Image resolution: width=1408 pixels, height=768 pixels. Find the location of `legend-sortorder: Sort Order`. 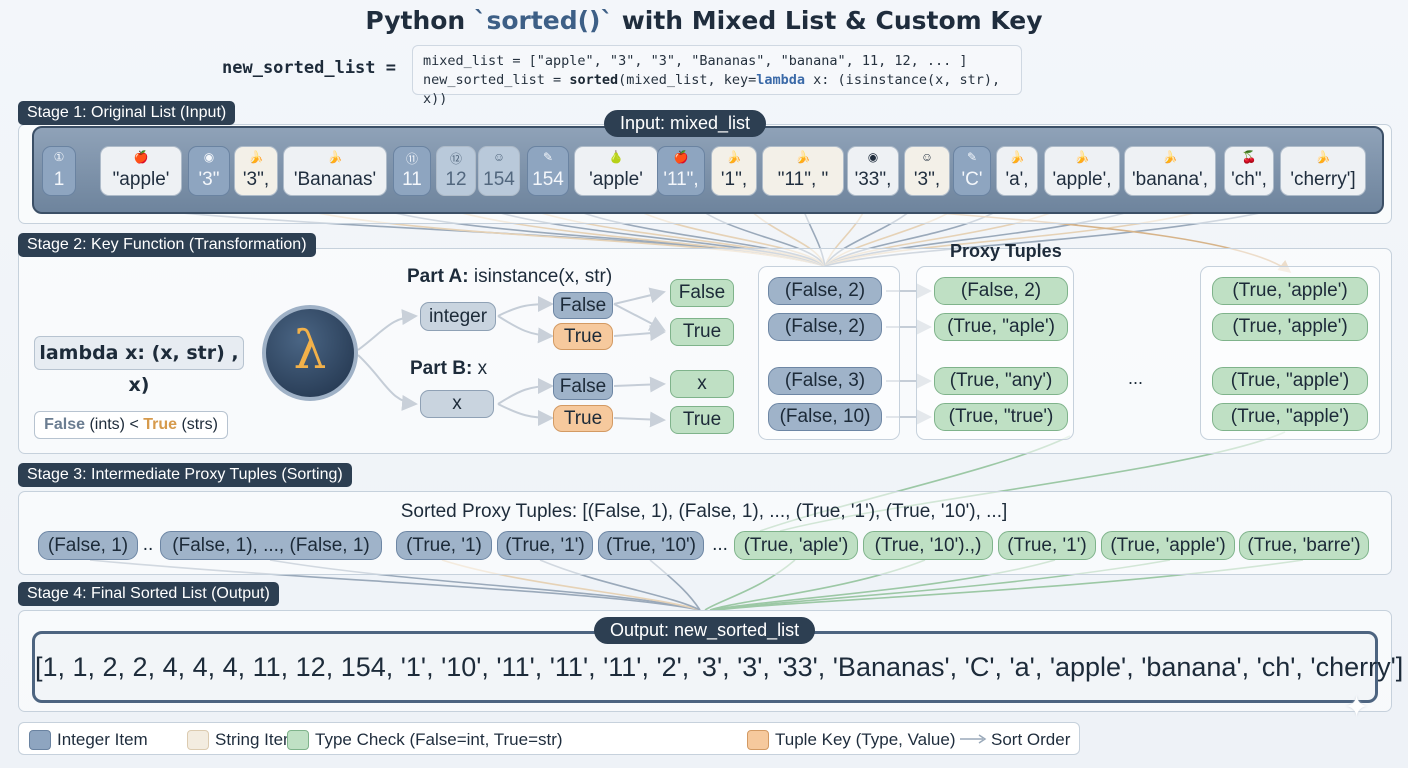

legend-sortorder: Sort Order is located at coordinates (1031, 739).